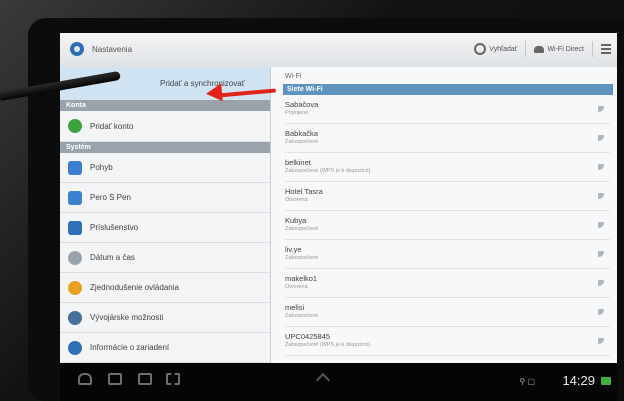 The image size is (624, 401). I want to click on network-name: belkinet, so click(298, 162).